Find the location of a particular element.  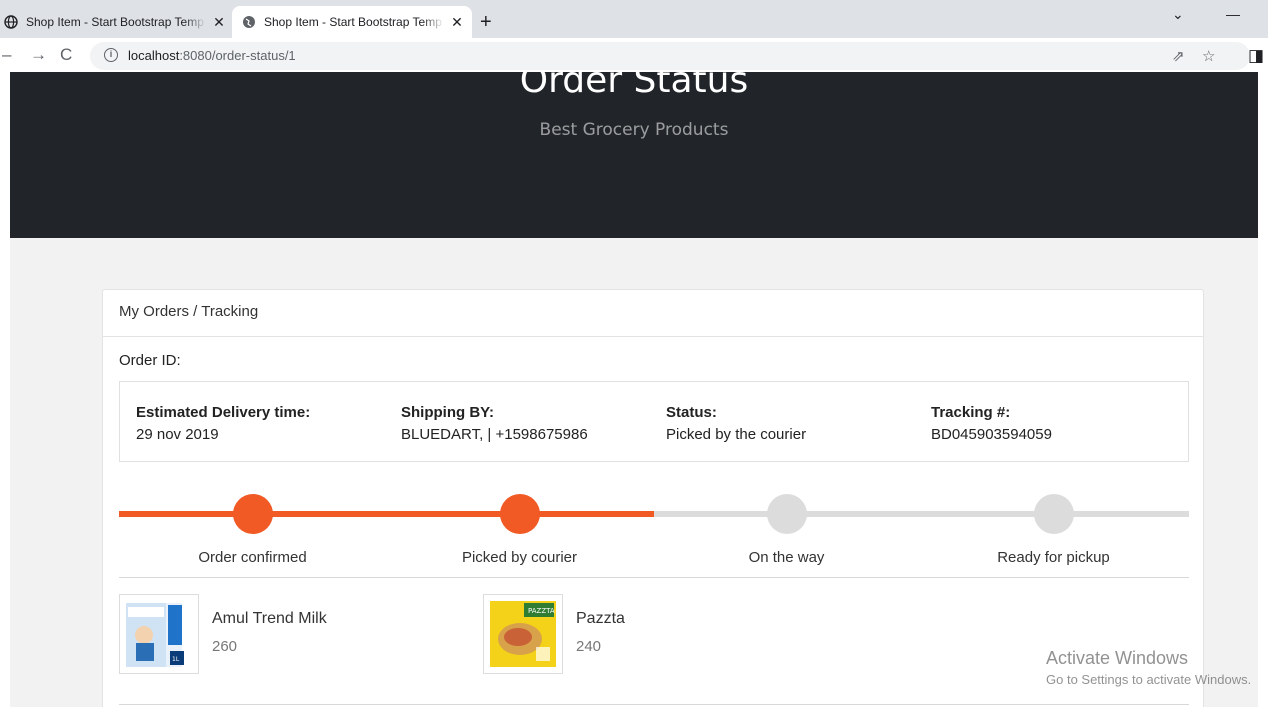

info-label: Status: is located at coordinates (691, 412).